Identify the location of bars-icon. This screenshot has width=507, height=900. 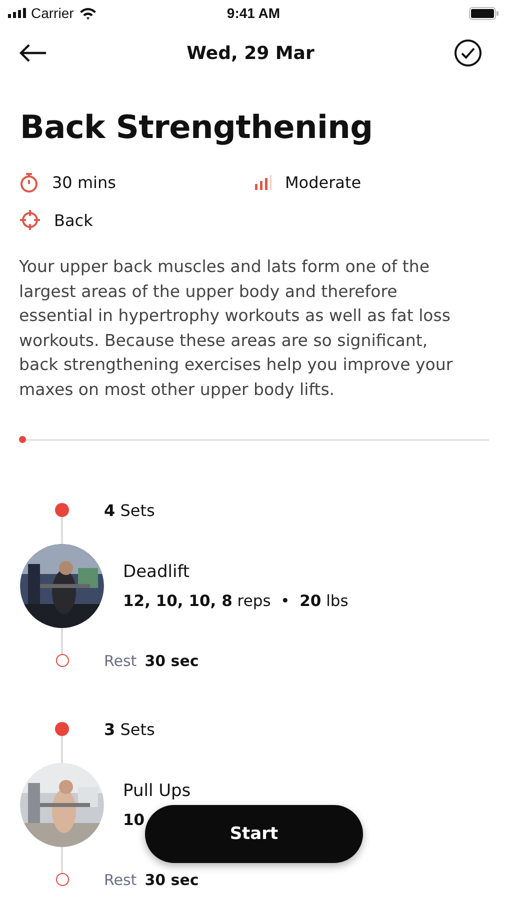
(263, 182).